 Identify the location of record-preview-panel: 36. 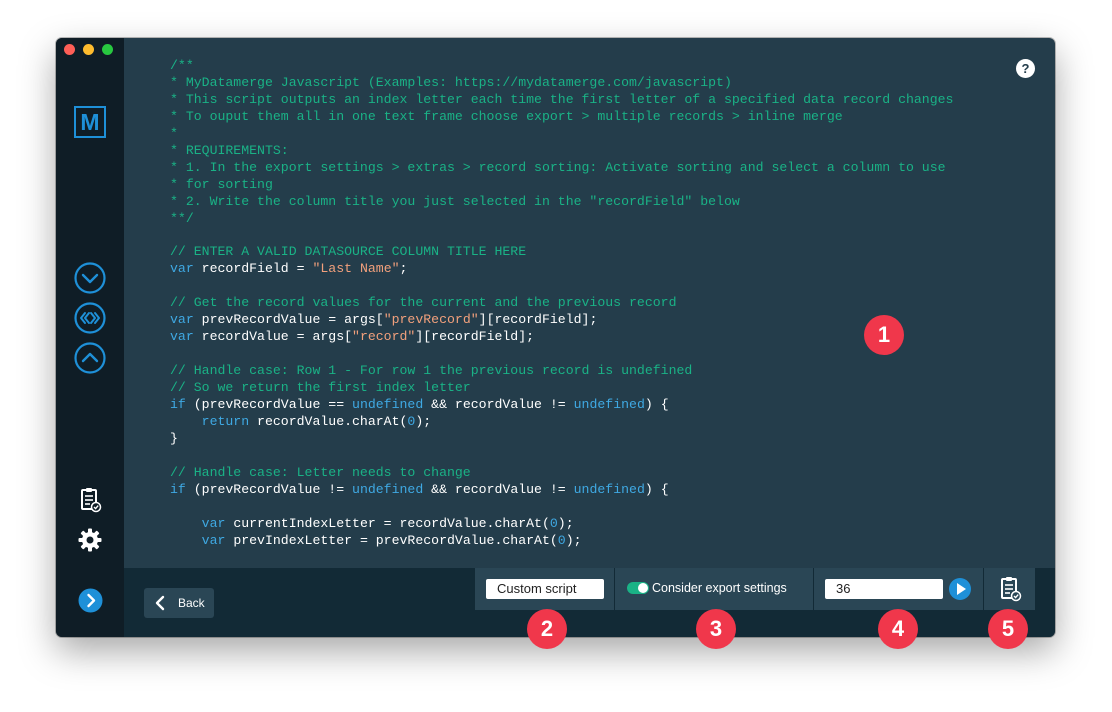
(898, 589).